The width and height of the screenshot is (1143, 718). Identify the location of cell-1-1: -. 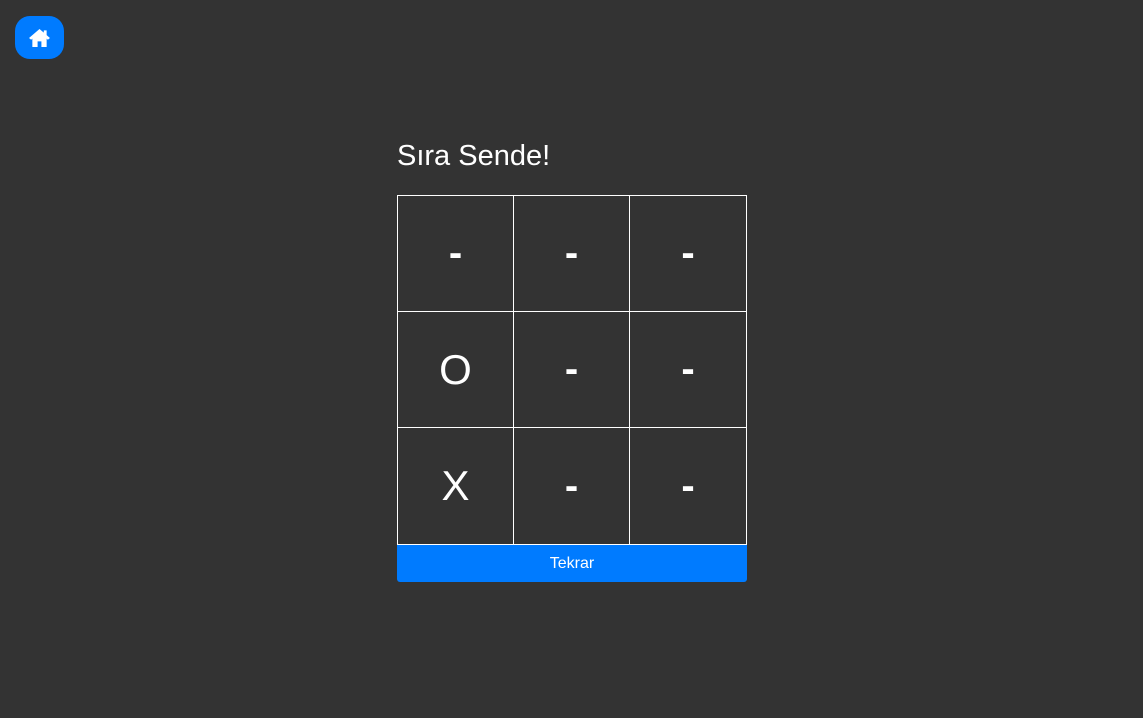
(572, 370).